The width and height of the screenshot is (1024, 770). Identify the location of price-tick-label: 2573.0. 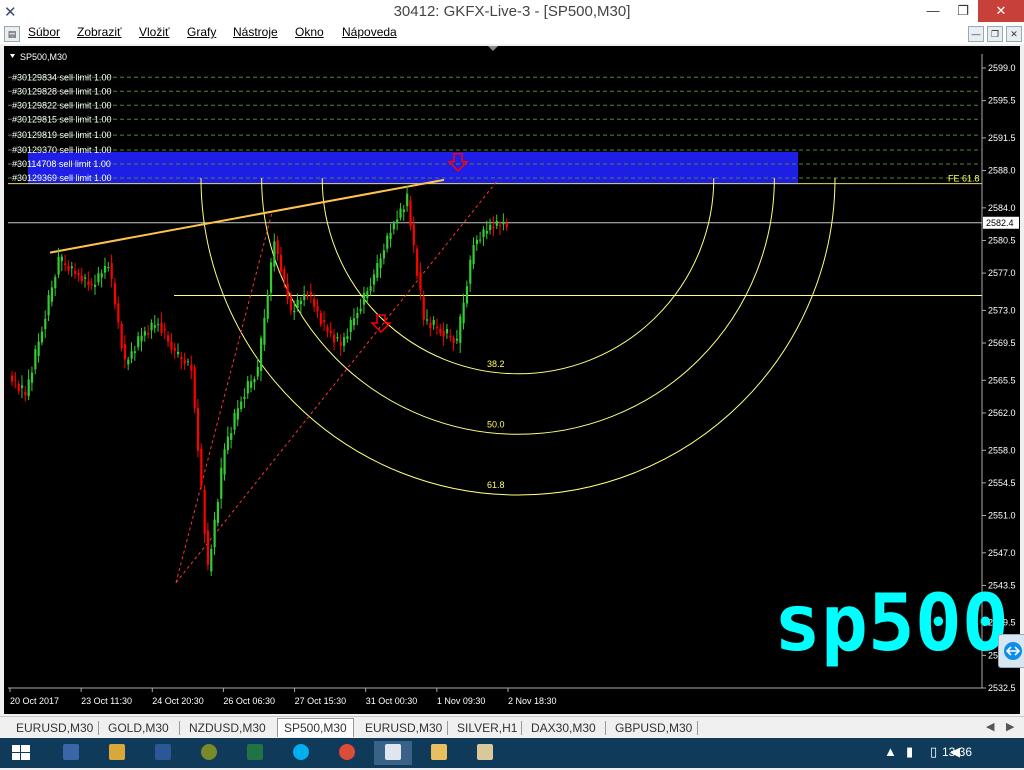
(1002, 310).